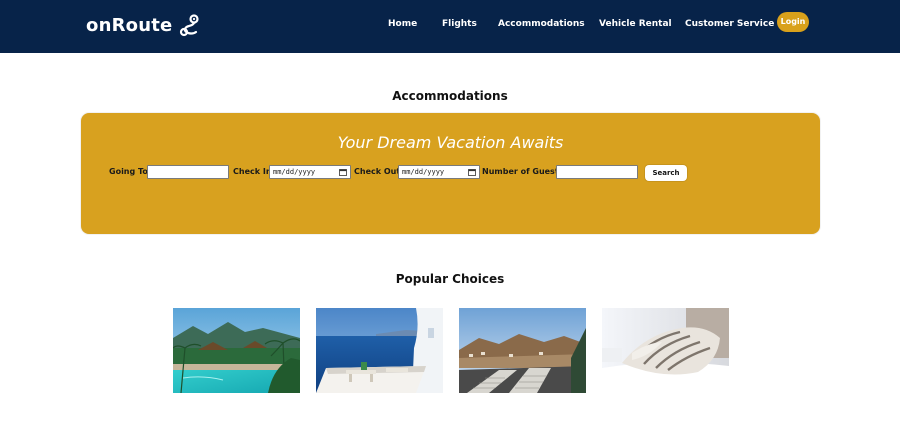 This screenshot has width=900, height=424. What do you see at coordinates (635, 24) in the screenshot?
I see `nav-vehicle-rental-link: Vehicle Rental` at bounding box center [635, 24].